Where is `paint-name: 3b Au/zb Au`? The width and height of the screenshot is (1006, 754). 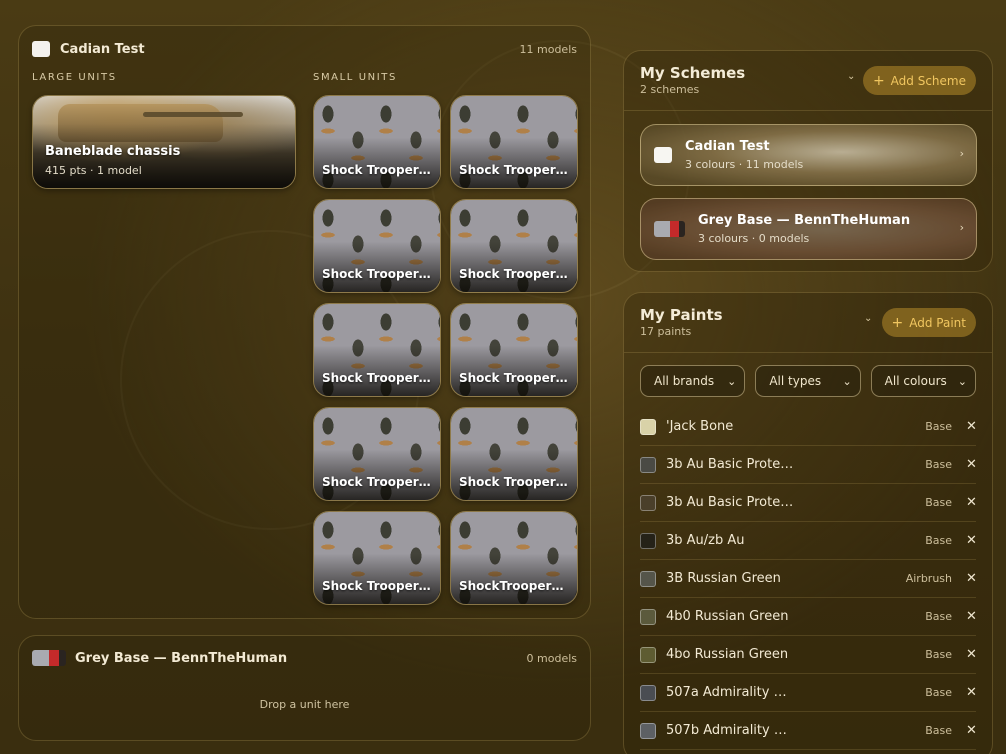
paint-name: 3b Au/zb Au is located at coordinates (705, 540).